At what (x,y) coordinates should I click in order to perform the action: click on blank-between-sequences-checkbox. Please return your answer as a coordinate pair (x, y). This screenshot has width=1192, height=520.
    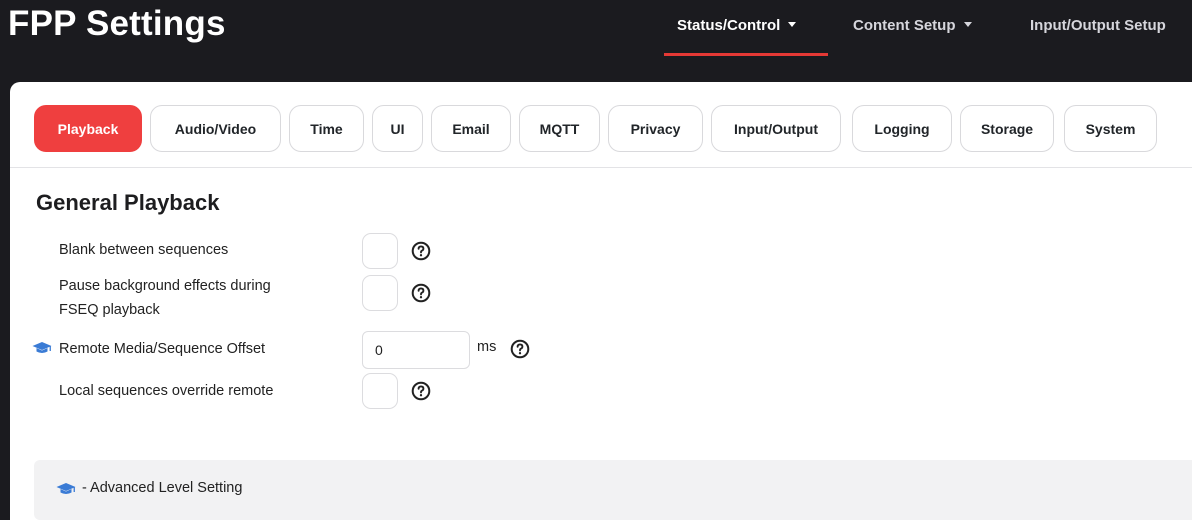
    Looking at the image, I should click on (380, 251).